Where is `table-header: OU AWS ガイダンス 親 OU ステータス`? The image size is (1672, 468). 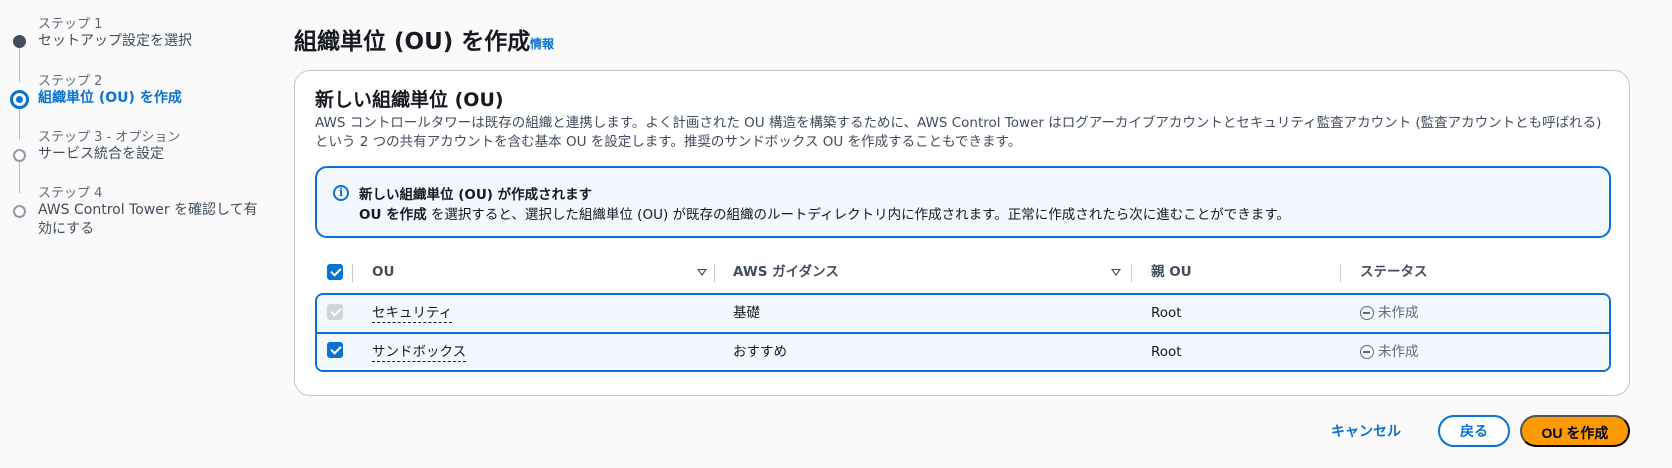 table-header: OU AWS ガイダンス 親 OU ステータス is located at coordinates (963, 272).